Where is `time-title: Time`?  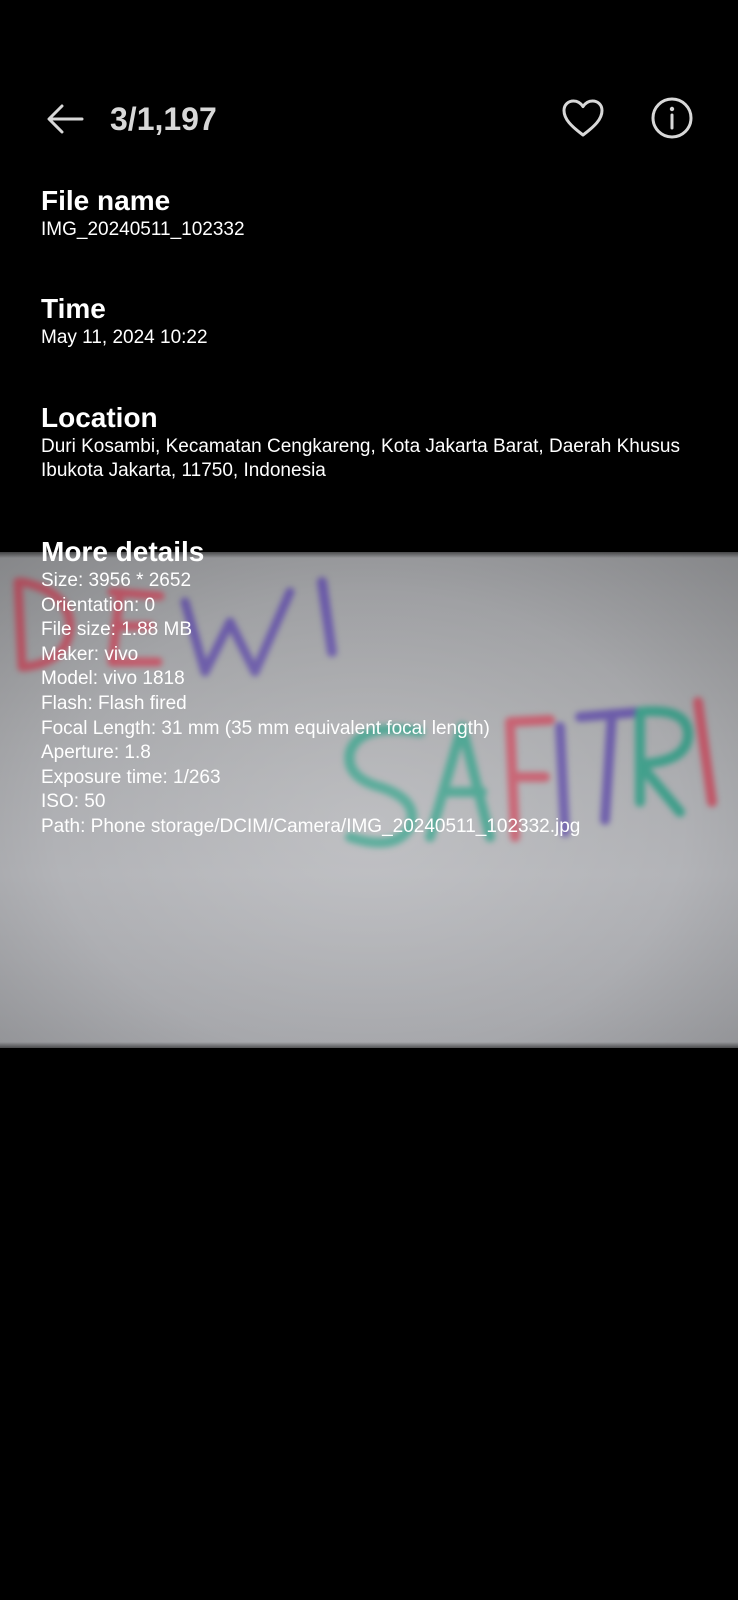 time-title: Time is located at coordinates (73, 308).